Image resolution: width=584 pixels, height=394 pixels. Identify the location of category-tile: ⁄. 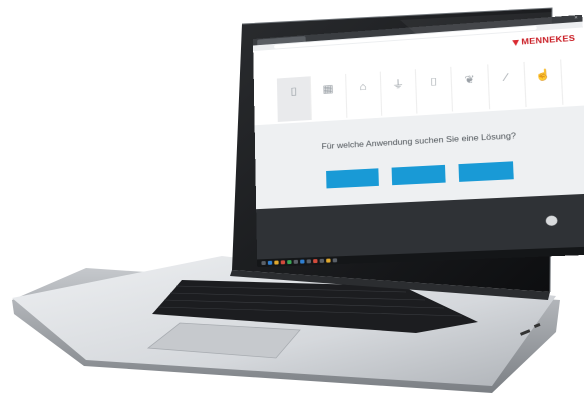
(507, 85).